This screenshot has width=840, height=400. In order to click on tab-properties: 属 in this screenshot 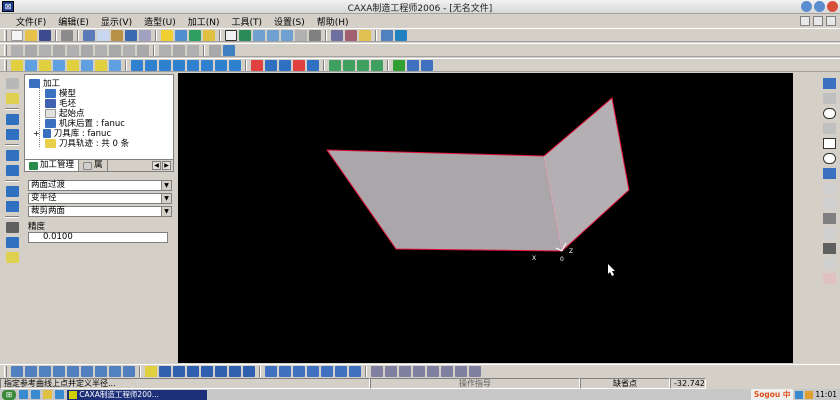, I will do `click(93, 165)`.